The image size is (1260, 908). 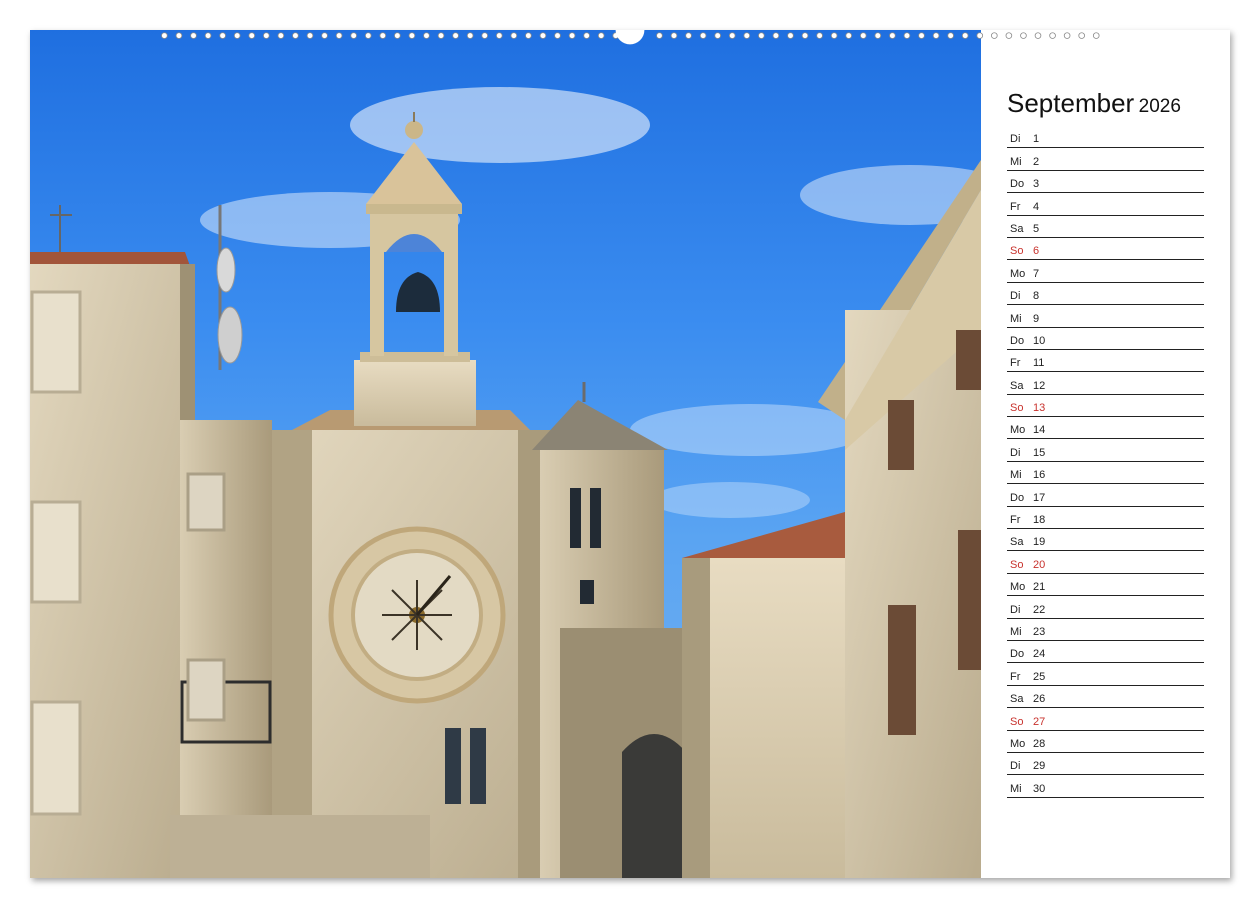 What do you see at coordinates (1105, 674) in the screenshot?
I see `calendar-day-row: Fr 25` at bounding box center [1105, 674].